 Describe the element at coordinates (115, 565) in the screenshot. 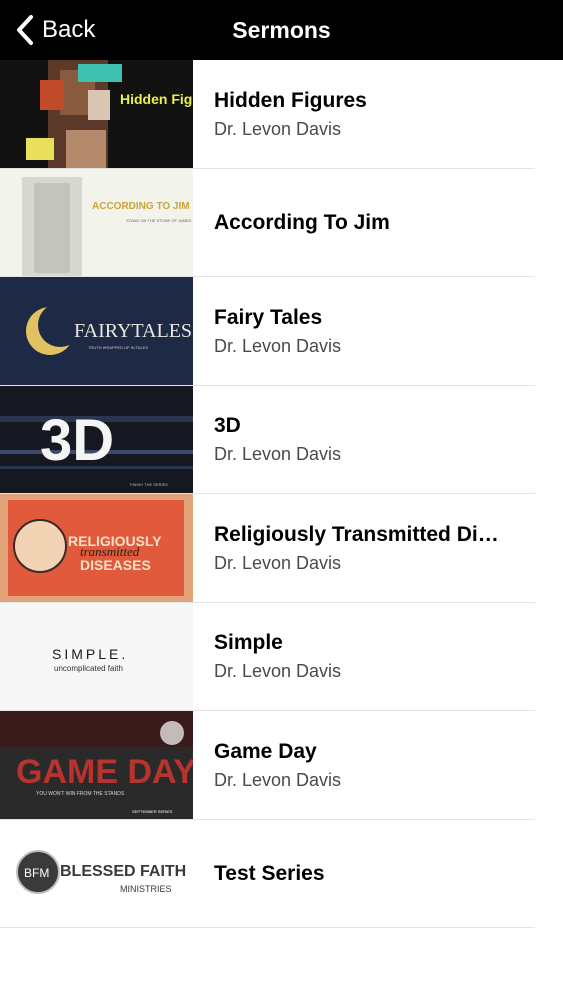

I see `thumb-text-bottom: DISEASES` at that location.